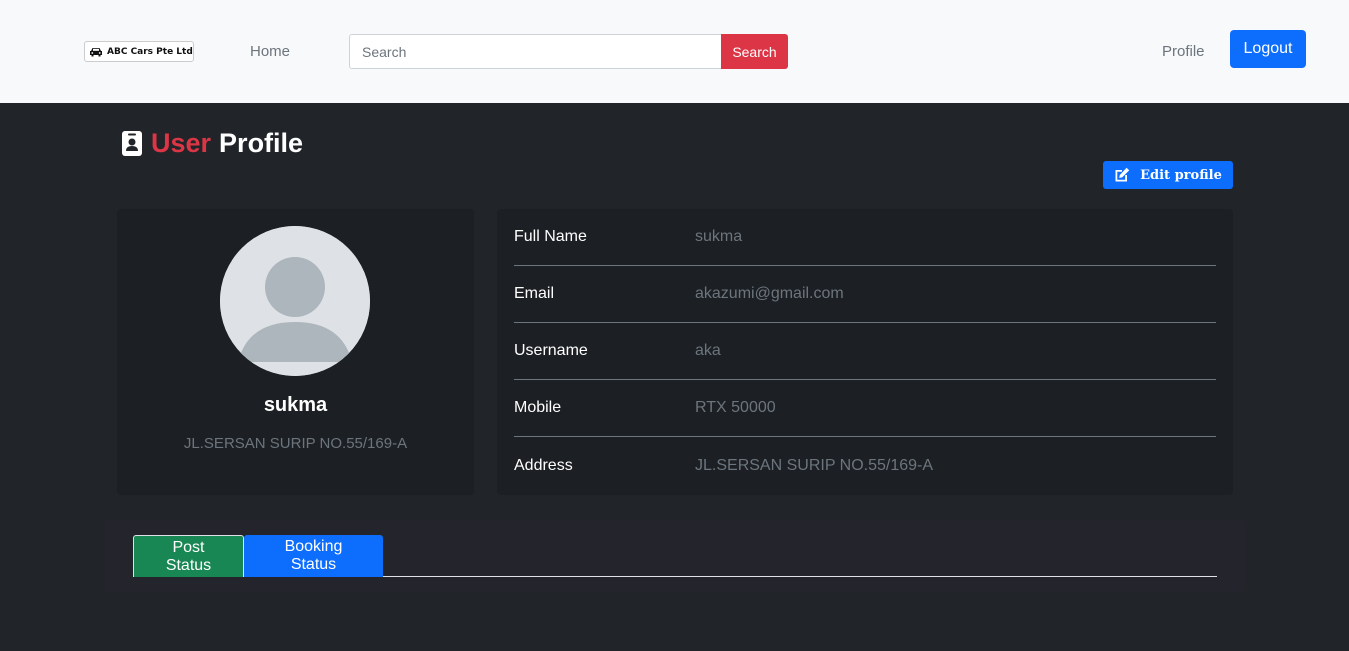  What do you see at coordinates (1183, 51) in the screenshot?
I see `nav-profile-link: Profile` at bounding box center [1183, 51].